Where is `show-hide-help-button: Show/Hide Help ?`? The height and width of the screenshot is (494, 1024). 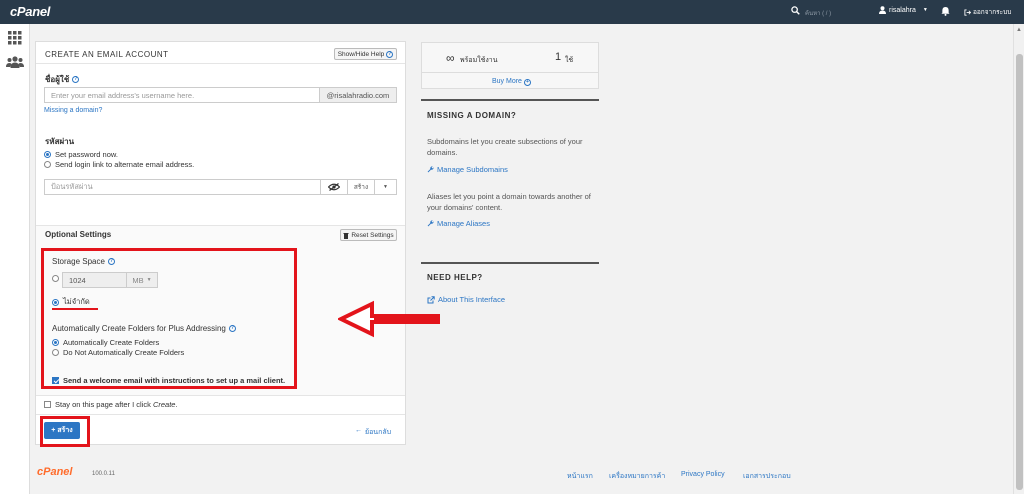
show-hide-help-button: Show/Hide Help ? is located at coordinates (365, 54).